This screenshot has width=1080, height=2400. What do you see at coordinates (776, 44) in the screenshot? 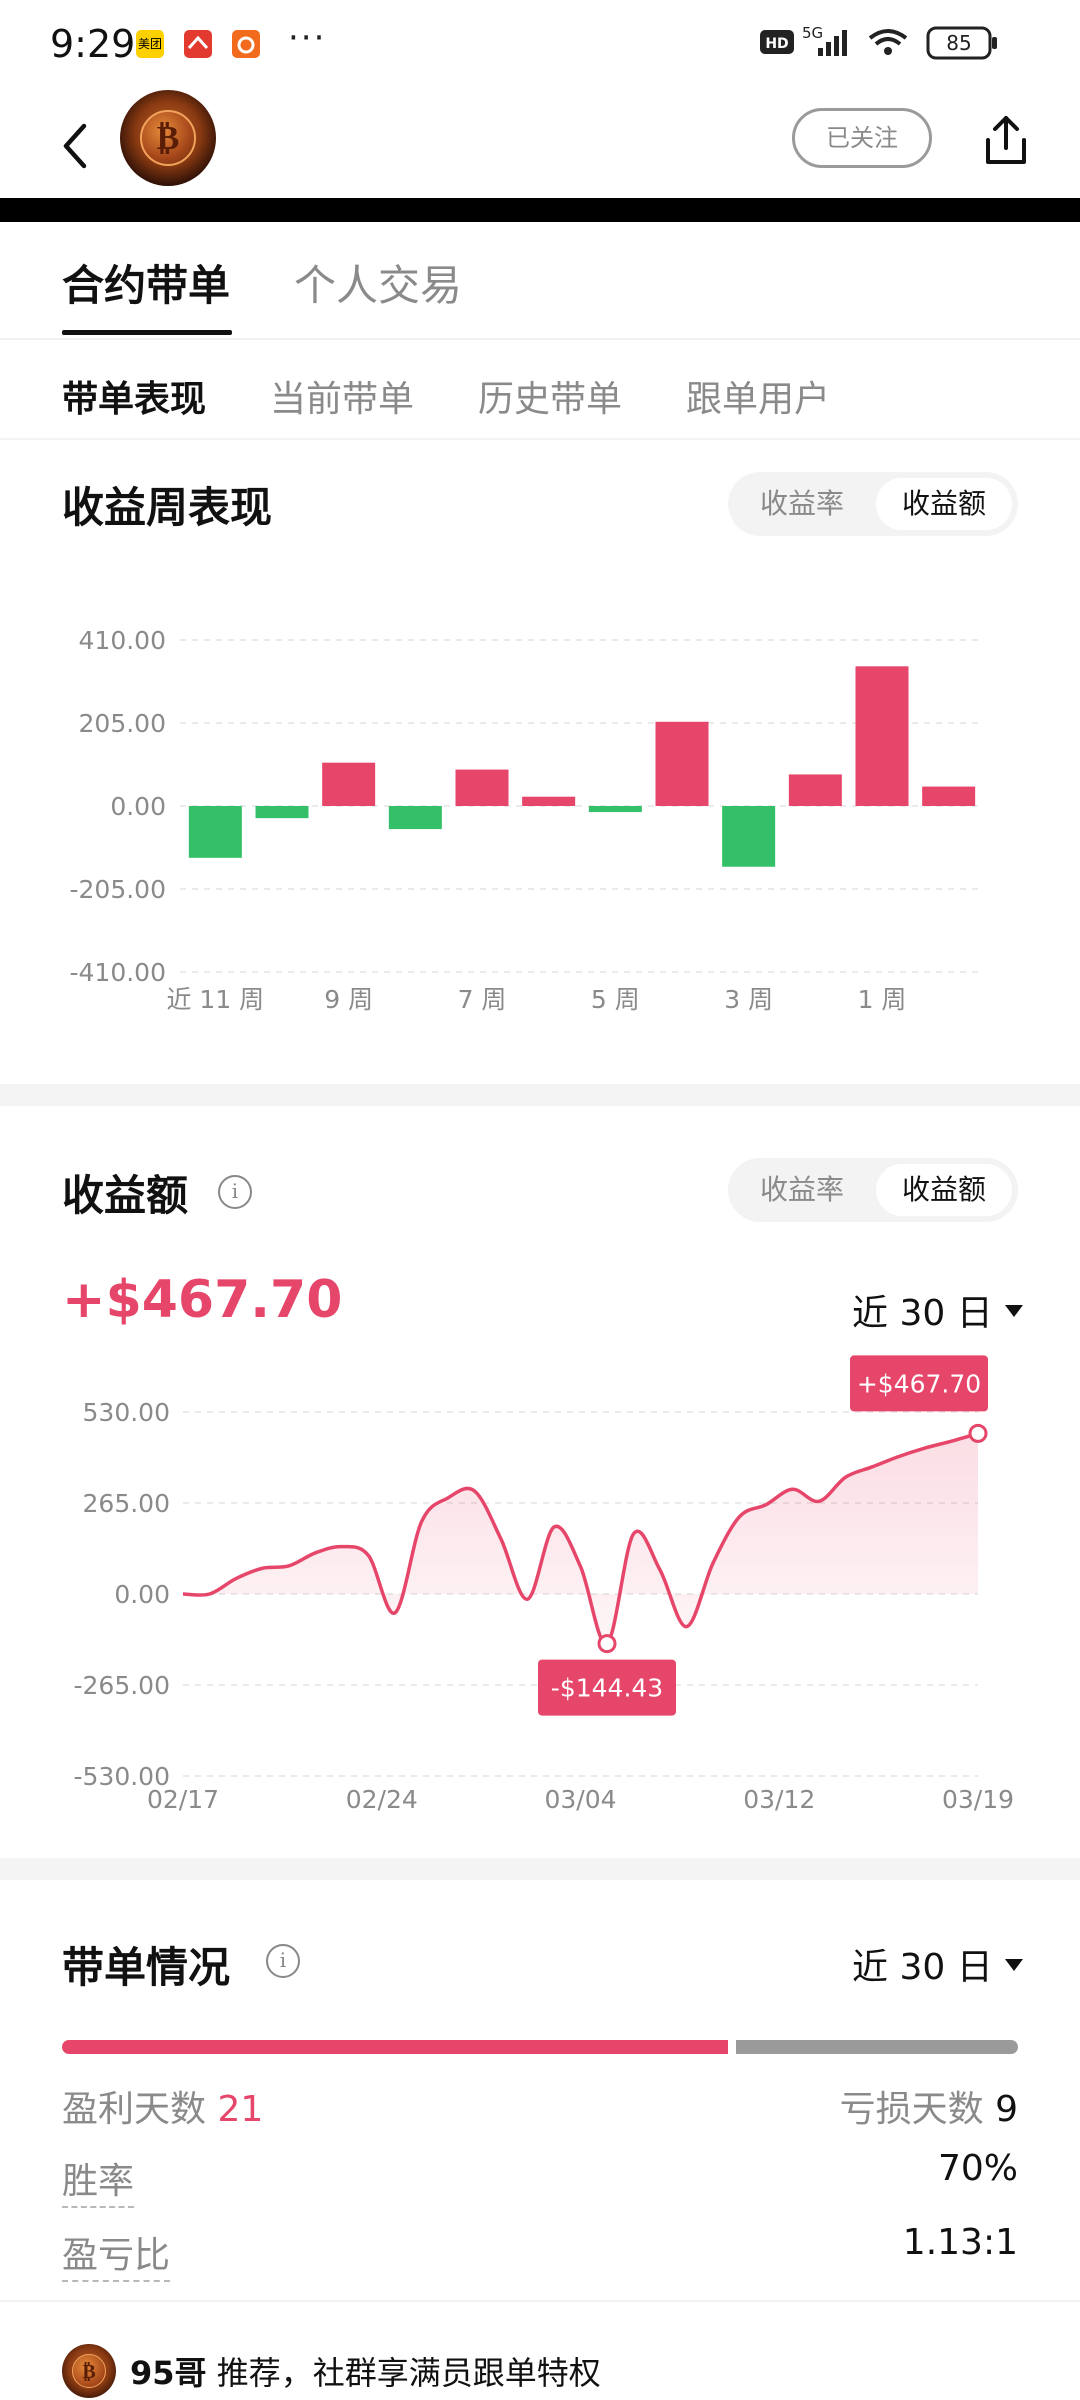
I see `hd-label: HD` at bounding box center [776, 44].